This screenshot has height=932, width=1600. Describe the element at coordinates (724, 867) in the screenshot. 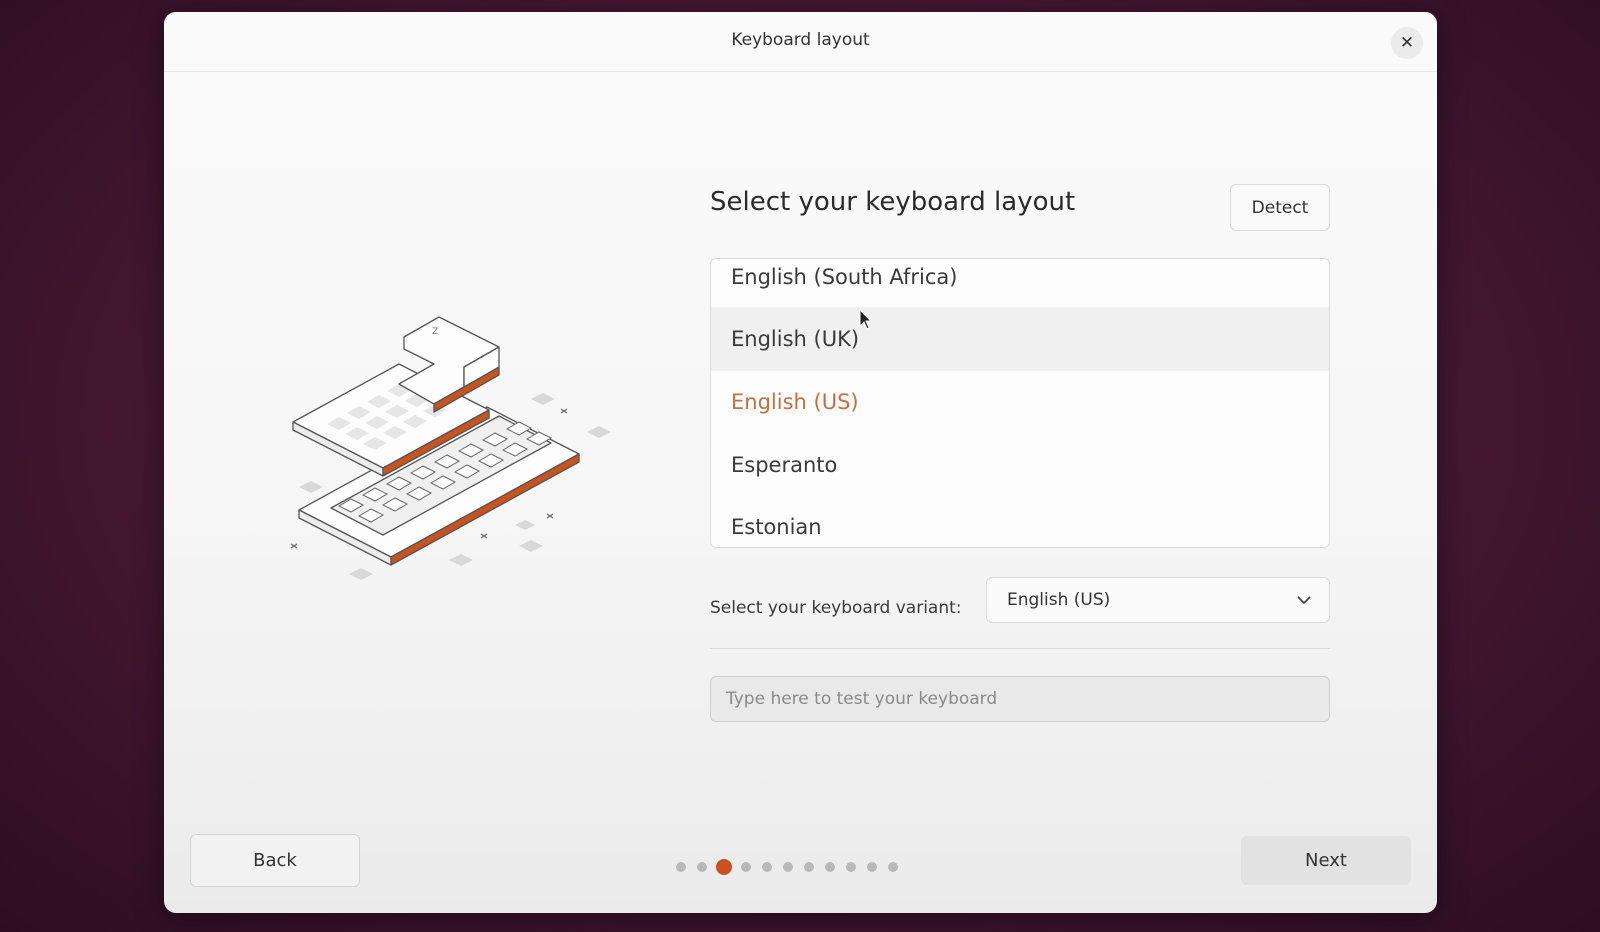

I see `progress-dot-current` at that location.